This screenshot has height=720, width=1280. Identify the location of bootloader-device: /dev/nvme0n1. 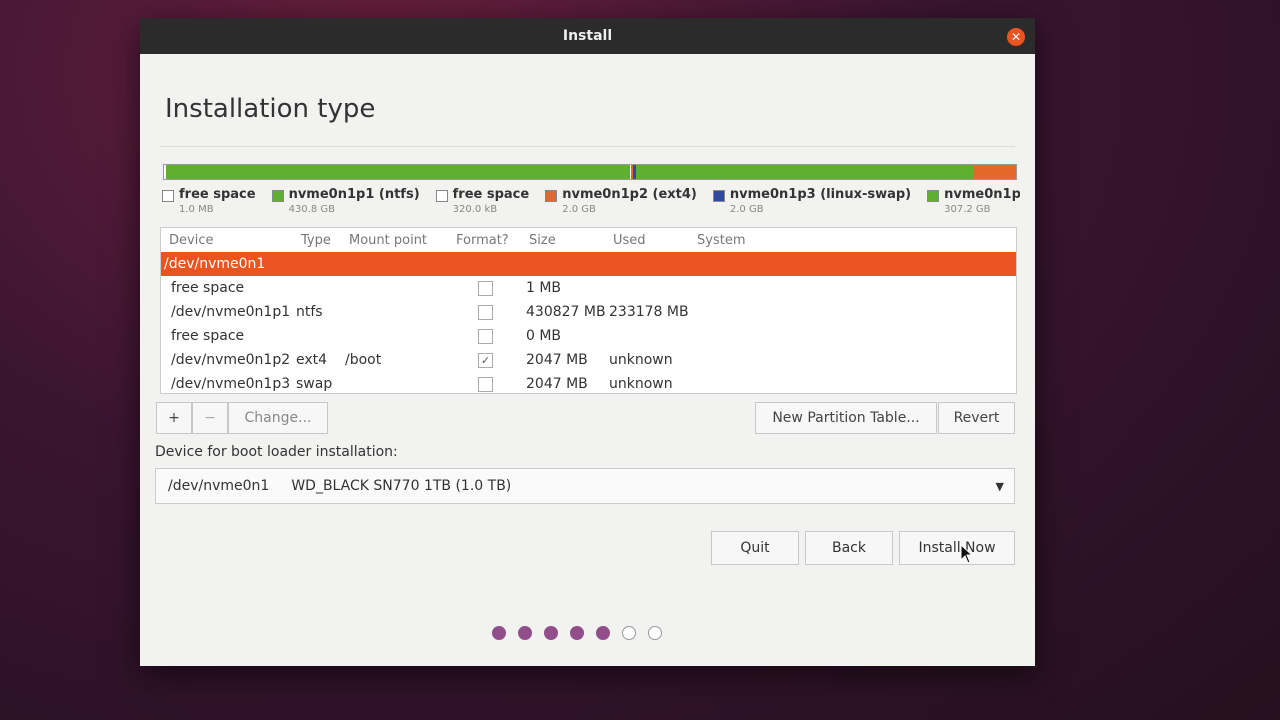
(219, 486).